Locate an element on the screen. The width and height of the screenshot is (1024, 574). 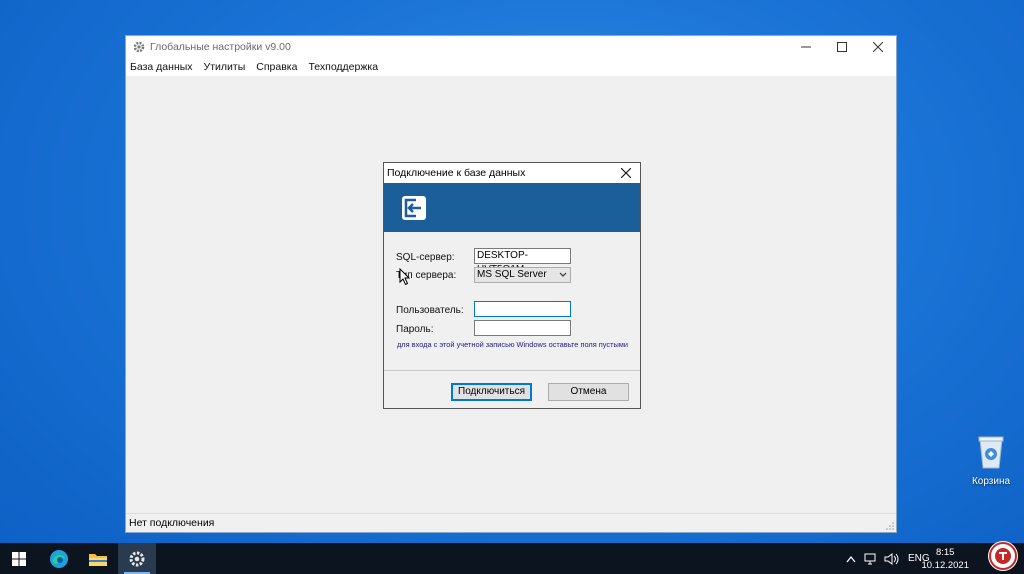
close-button is located at coordinates (878, 47).